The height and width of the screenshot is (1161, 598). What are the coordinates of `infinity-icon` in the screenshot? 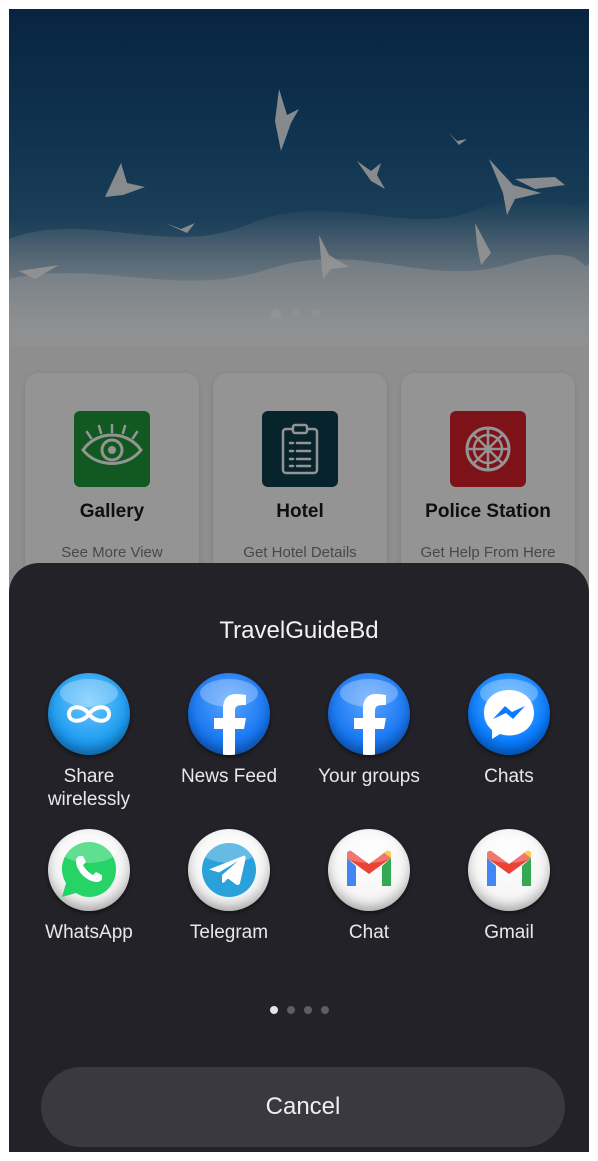 It's located at (89, 714).